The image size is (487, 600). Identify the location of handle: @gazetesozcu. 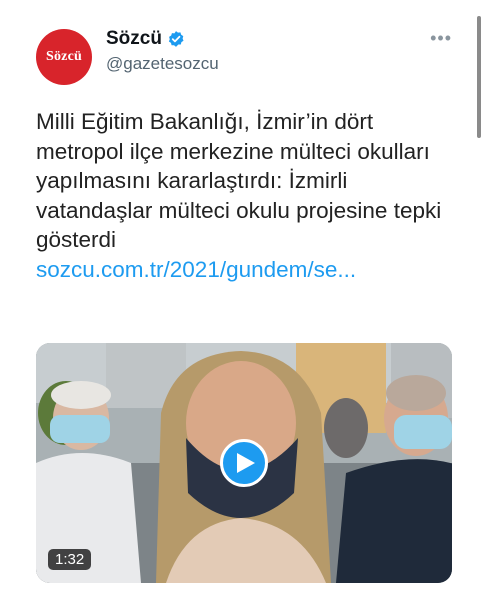
(162, 64).